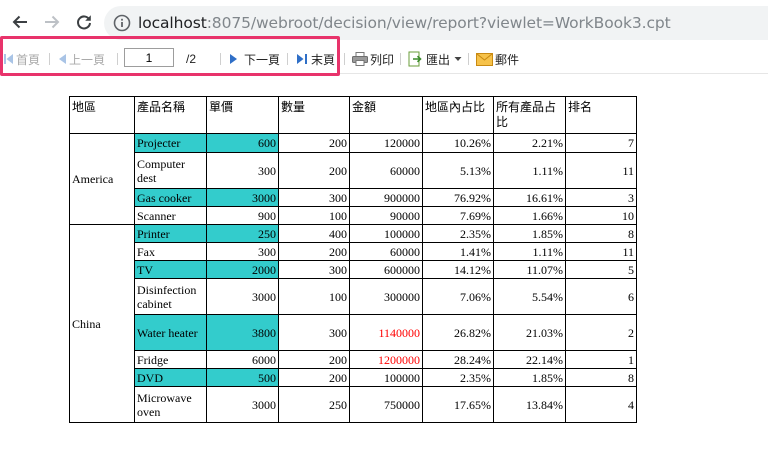 The image size is (768, 473). I want to click on quantity-cell: 250, so click(314, 404).